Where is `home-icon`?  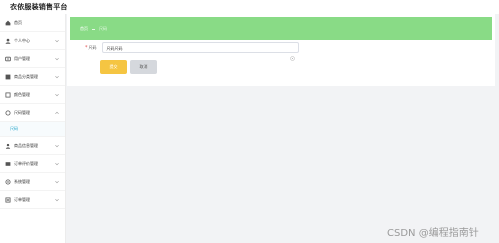 home-icon is located at coordinates (8, 23).